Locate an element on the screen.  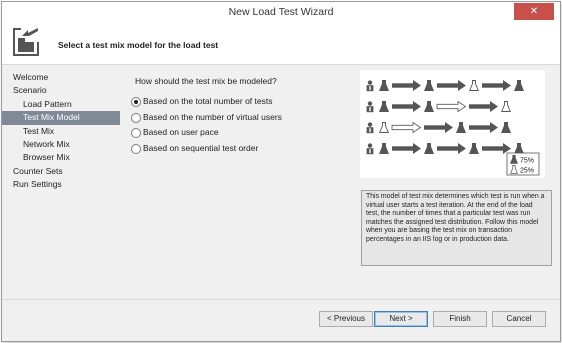
wizard-footer: < Previous Next > Finish Cancel is located at coordinates (281, 320).